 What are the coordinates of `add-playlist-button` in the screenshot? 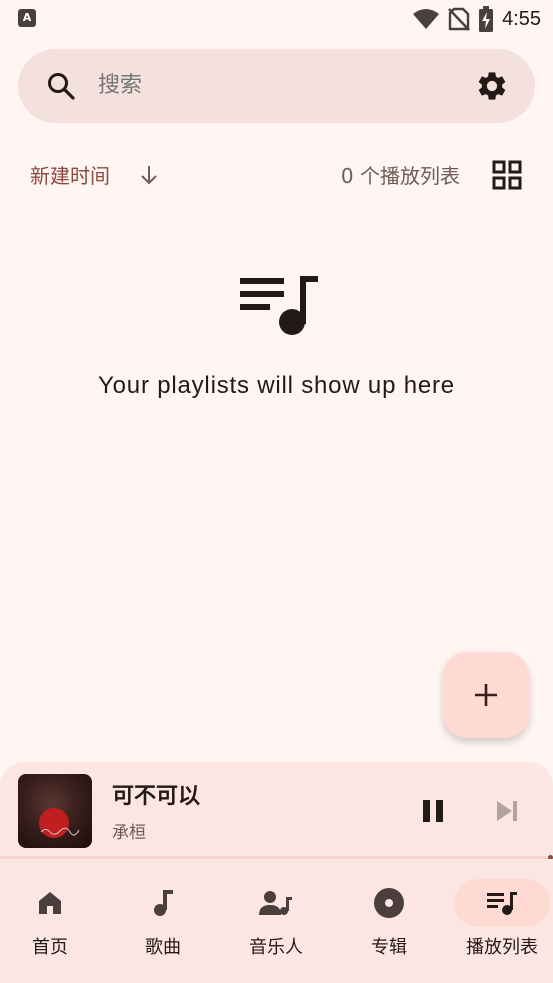 It's located at (486, 695).